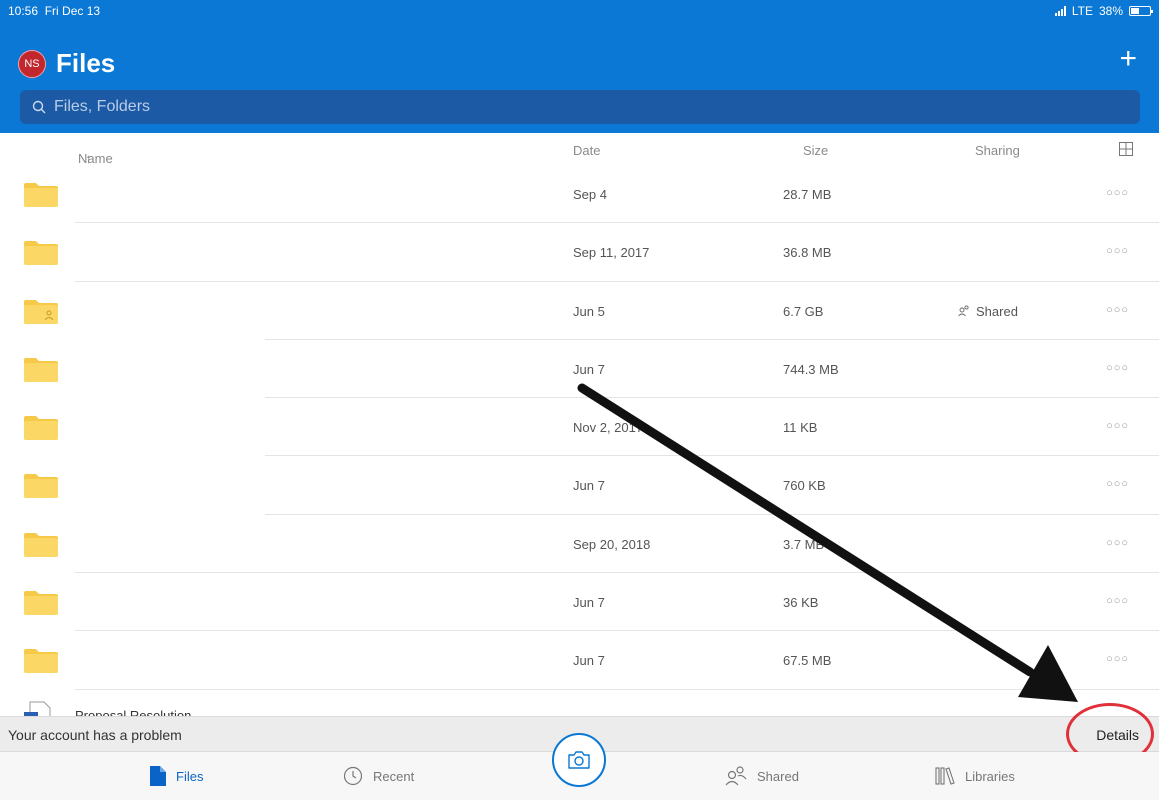 The width and height of the screenshot is (1159, 800). I want to click on clock-icon, so click(353, 776).